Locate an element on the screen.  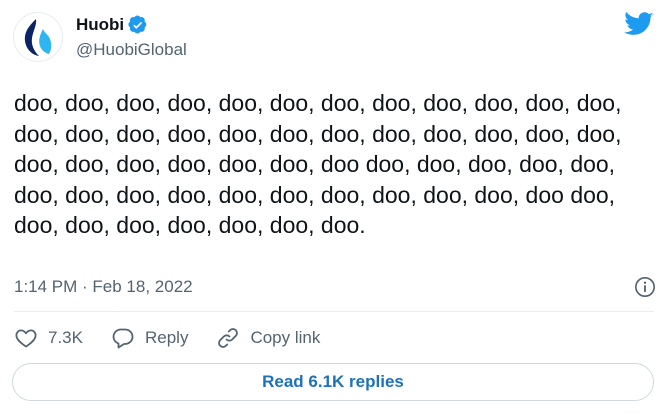
reply-label: Reply is located at coordinates (166, 337).